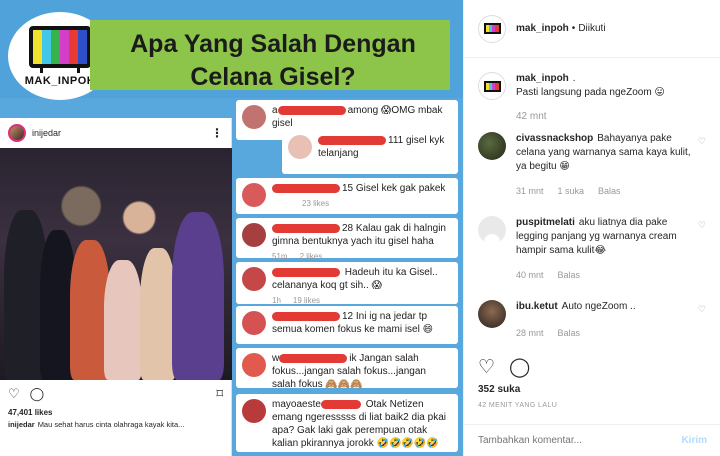 This screenshot has width=720, height=456. What do you see at coordinates (275, 110) in the screenshot?
I see `comment-user: a` at bounding box center [275, 110].